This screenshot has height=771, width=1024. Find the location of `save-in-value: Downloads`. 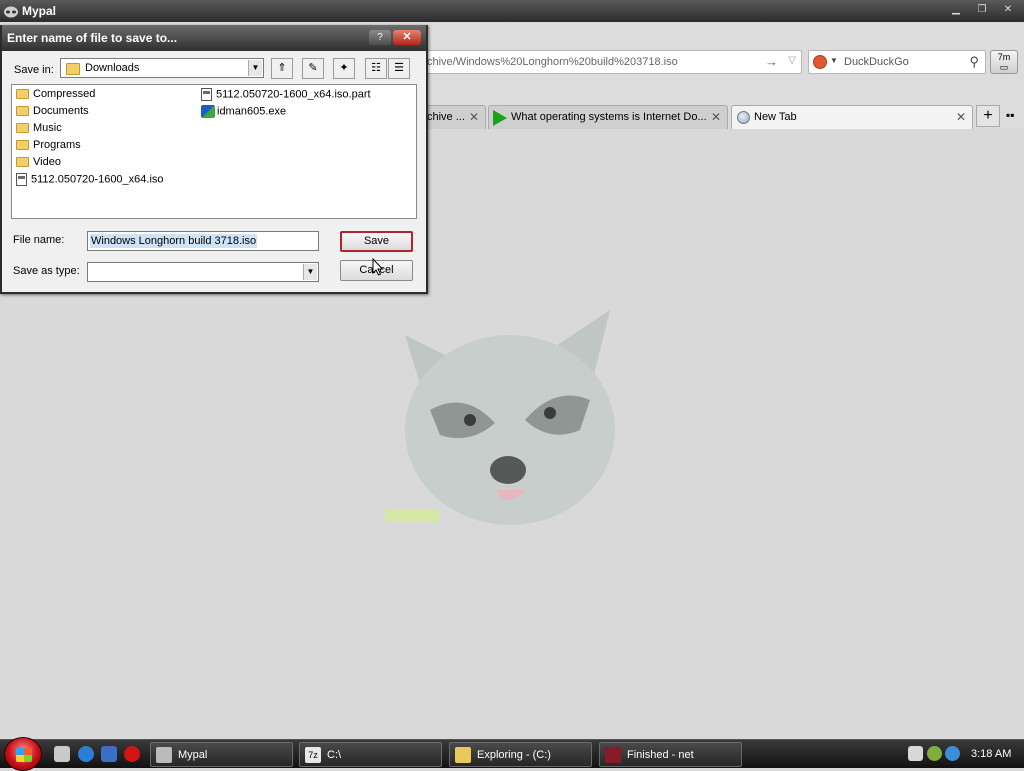

save-in-value: Downloads is located at coordinates (112, 68).